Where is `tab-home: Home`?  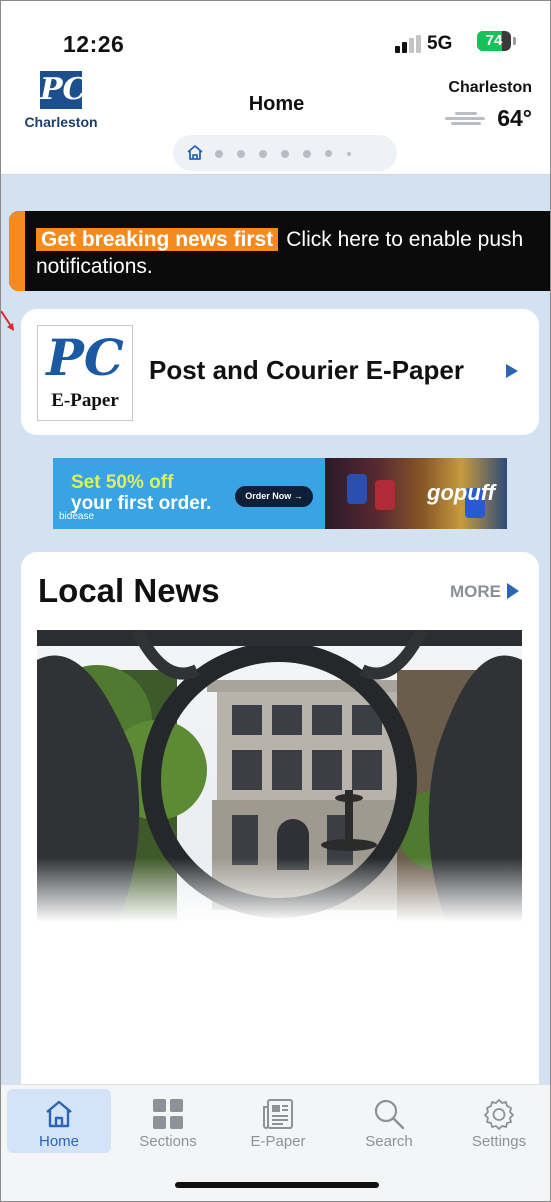 tab-home: Home is located at coordinates (59, 1121).